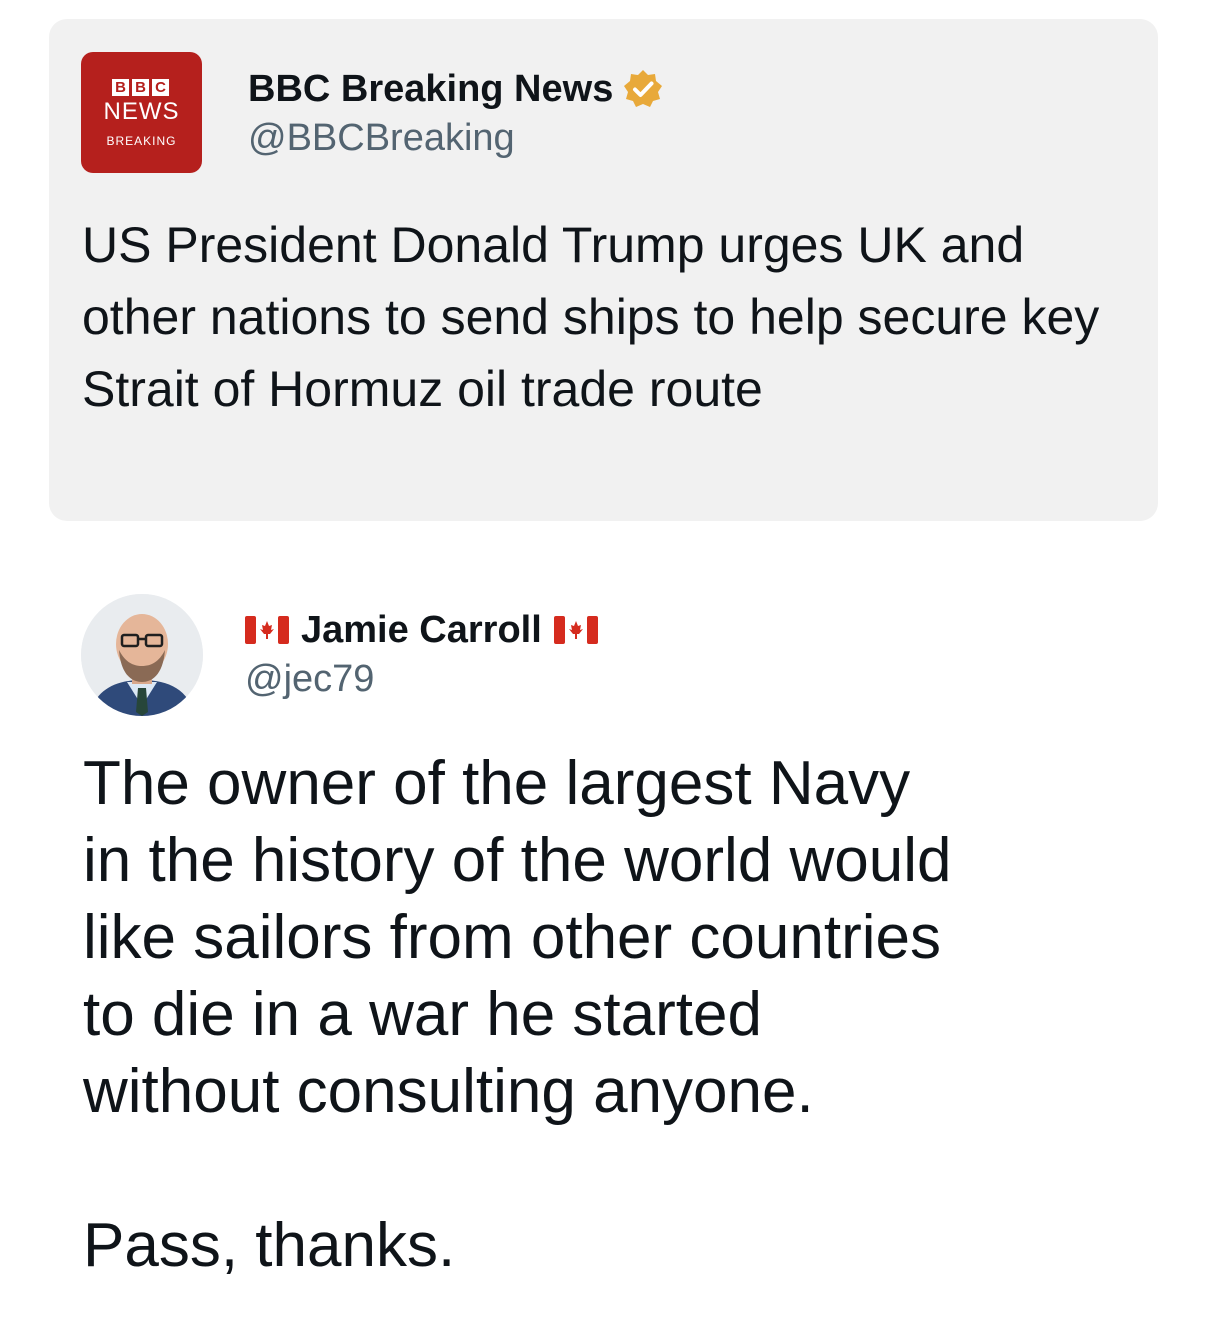 The height and width of the screenshot is (1317, 1206). Describe the element at coordinates (269, 1245) in the screenshot. I see `tweet-closing-line: Pass, thanks.` at that location.